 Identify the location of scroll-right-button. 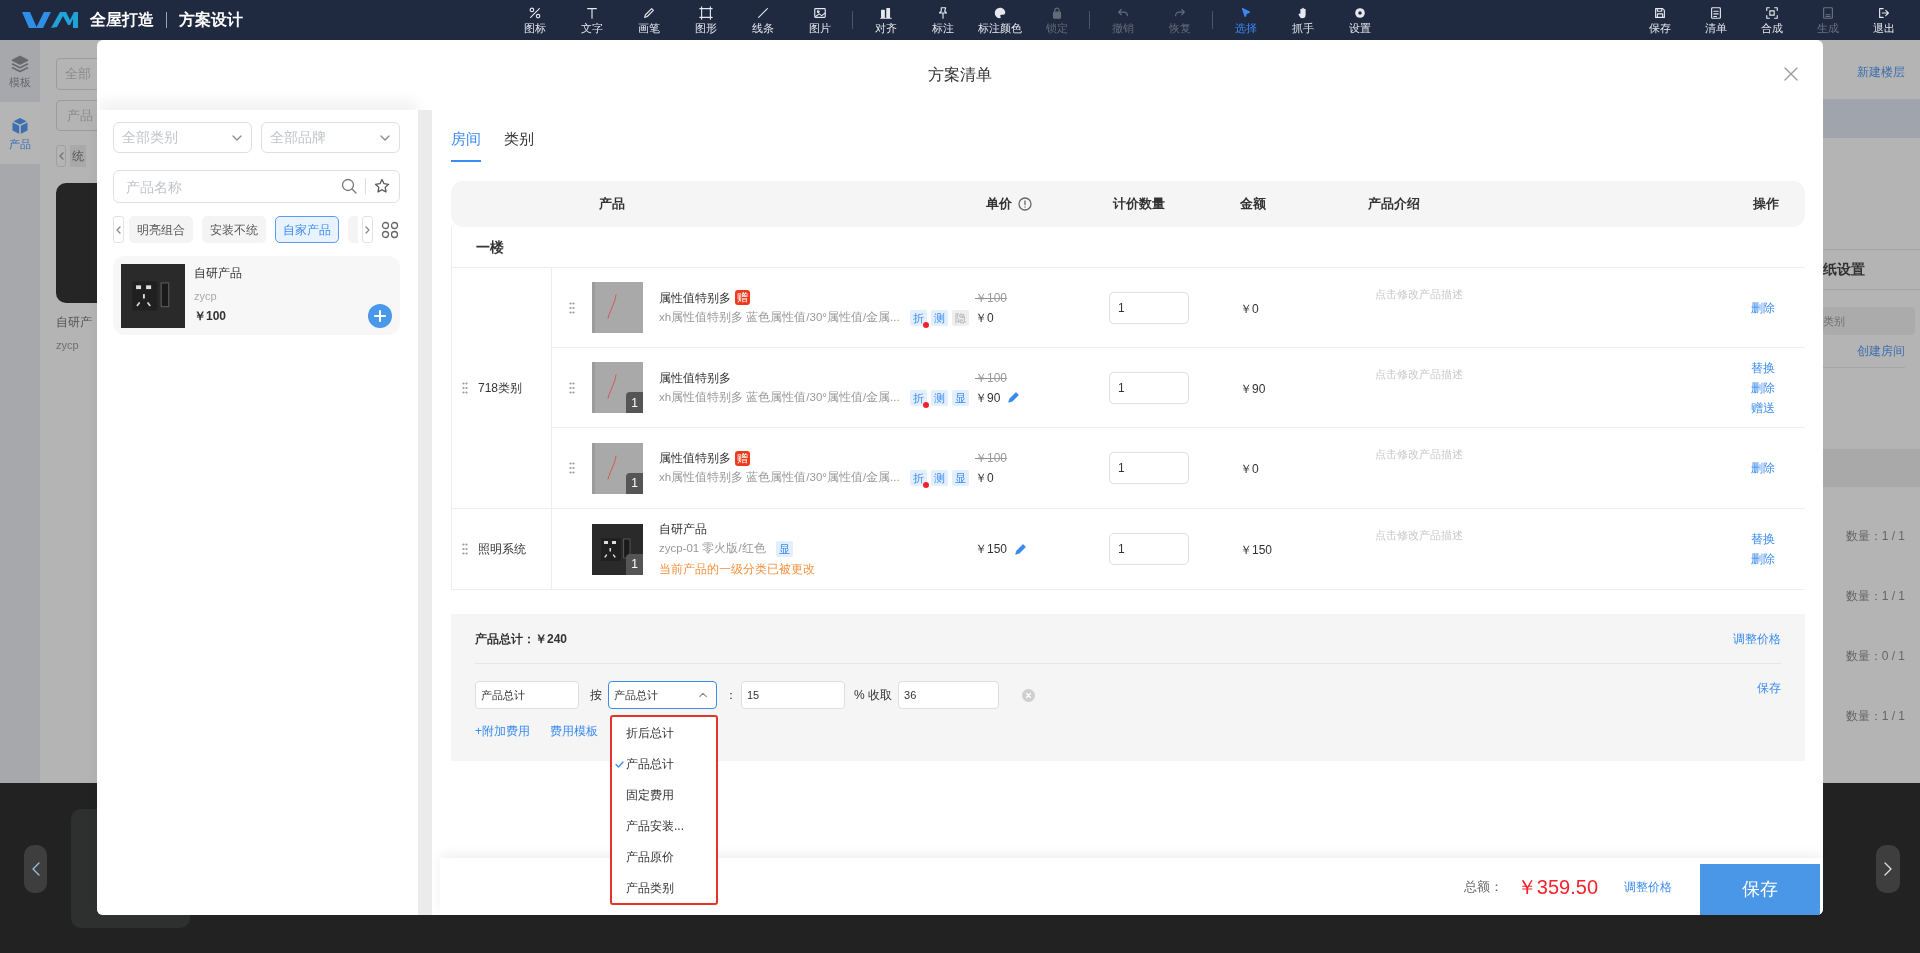
(367, 229).